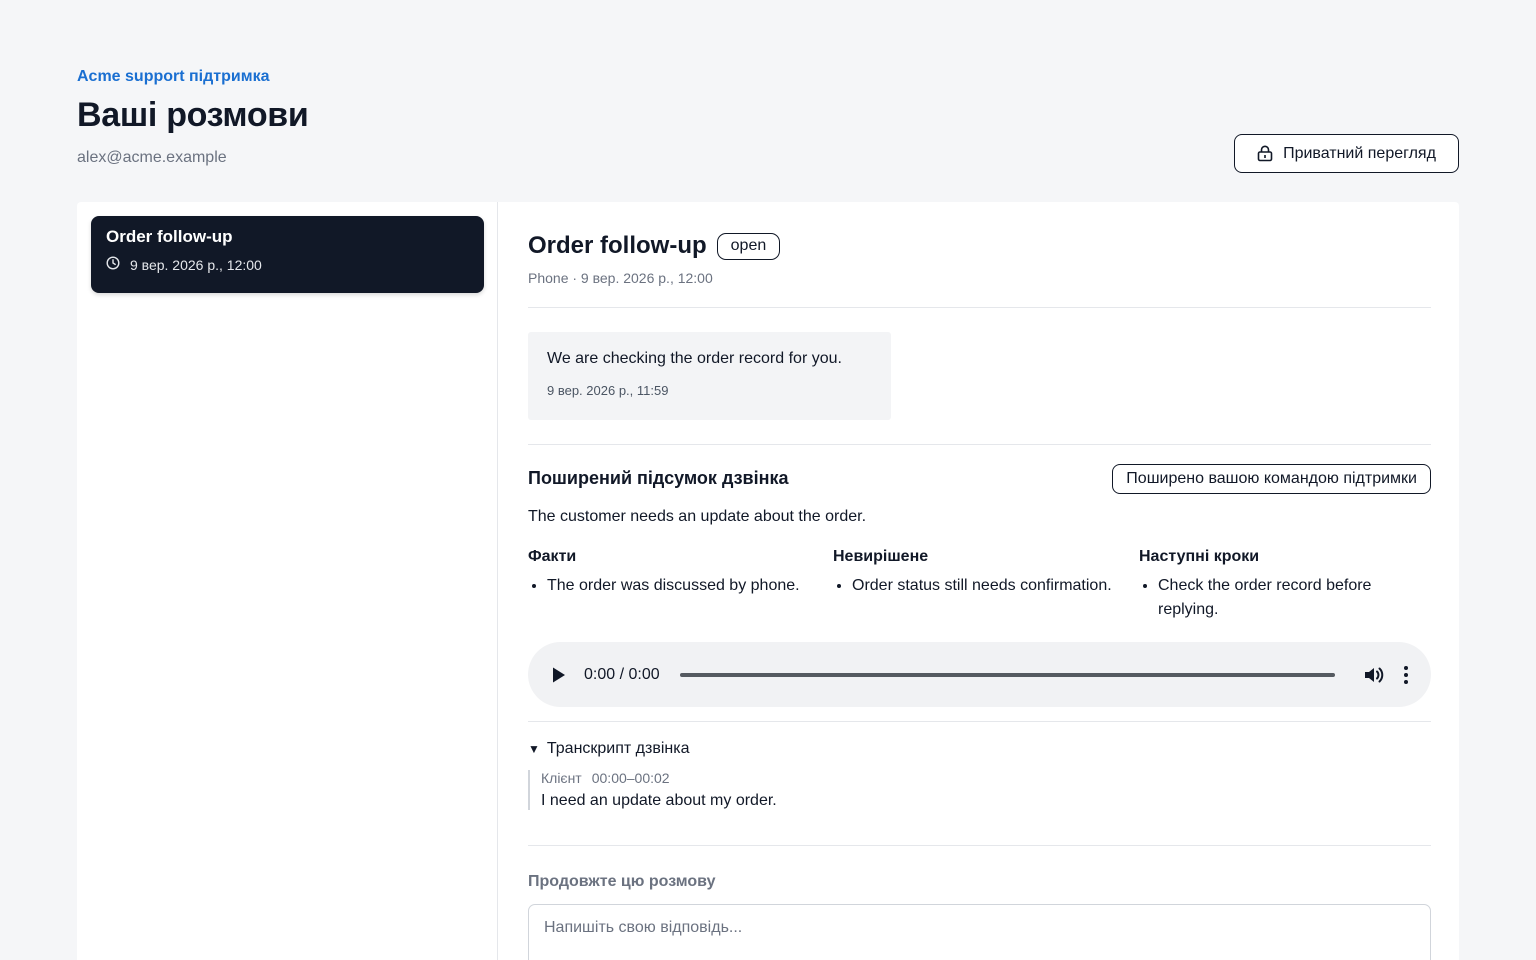 This screenshot has height=960, width=1536. What do you see at coordinates (987, 586) in the screenshot?
I see `list-item: Order status still needs confirmation.` at bounding box center [987, 586].